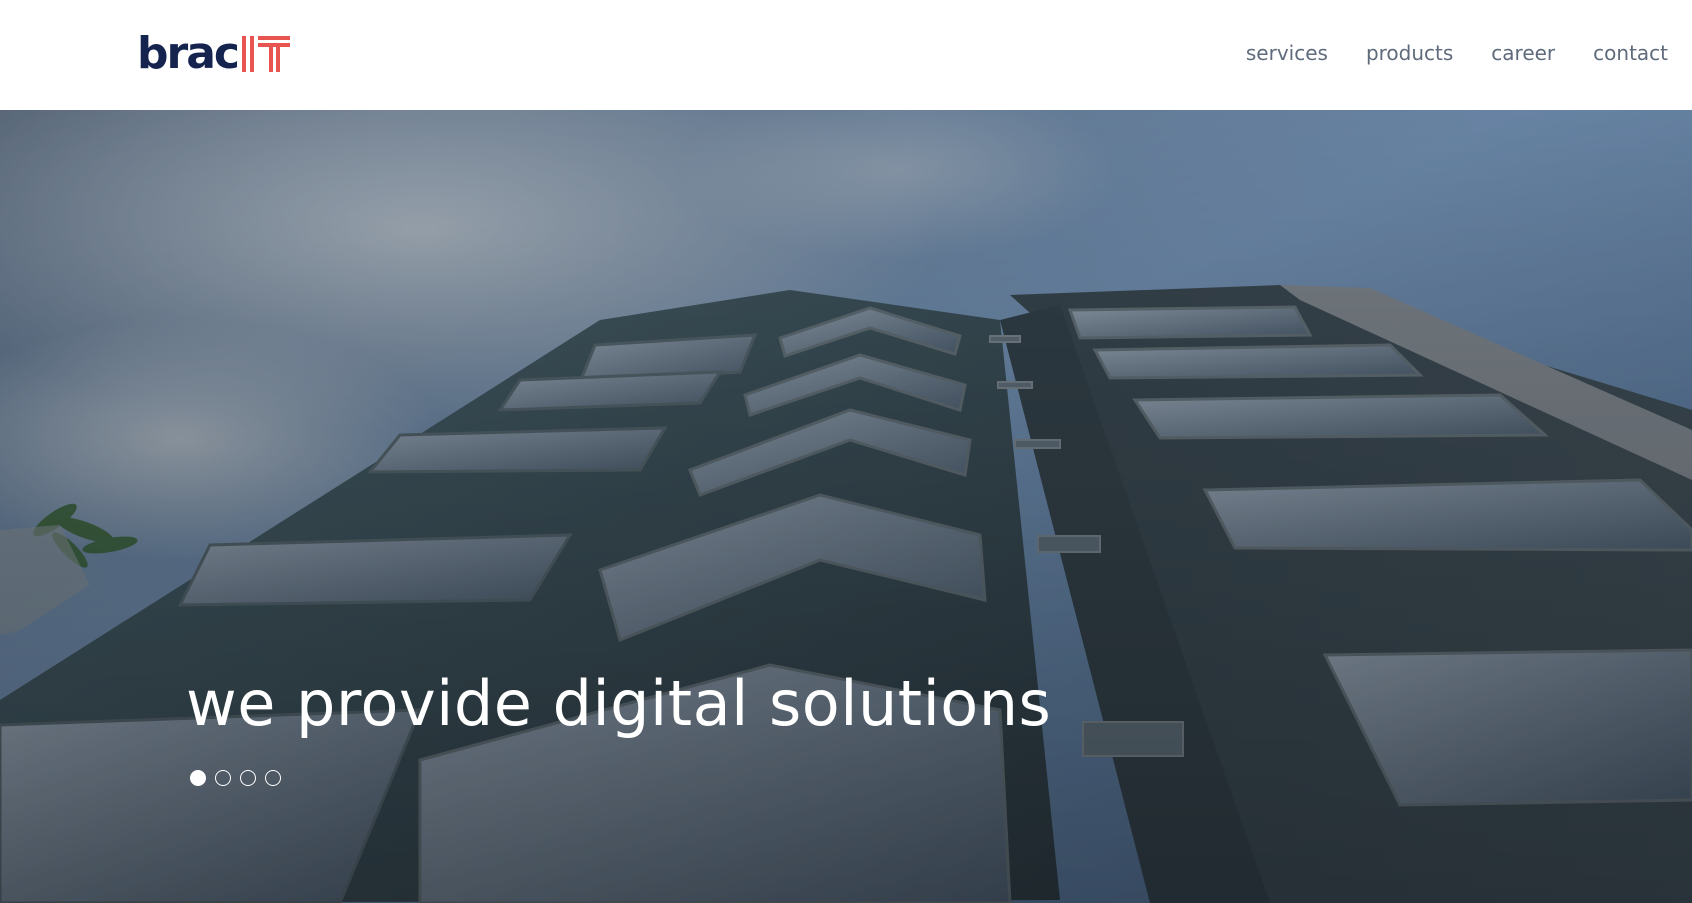 The image size is (1692, 903). Describe the element at coordinates (619, 703) in the screenshot. I see `hero-title: we provide digital solutions` at that location.